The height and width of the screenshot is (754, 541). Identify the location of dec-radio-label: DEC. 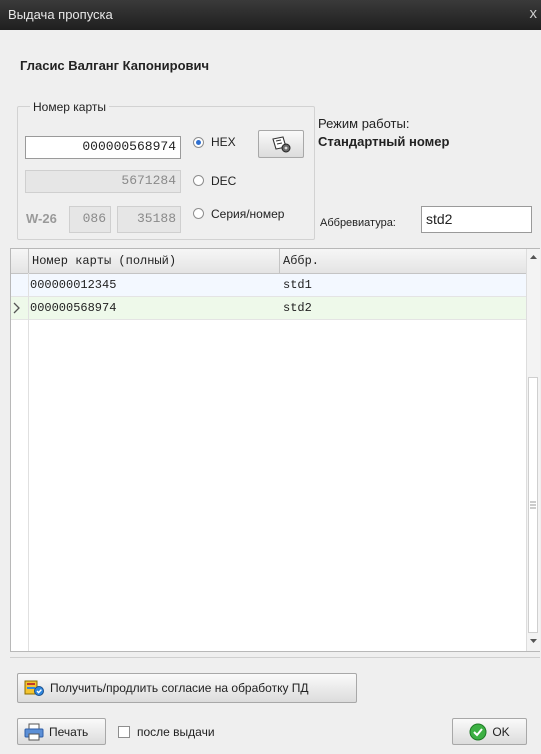
(224, 181).